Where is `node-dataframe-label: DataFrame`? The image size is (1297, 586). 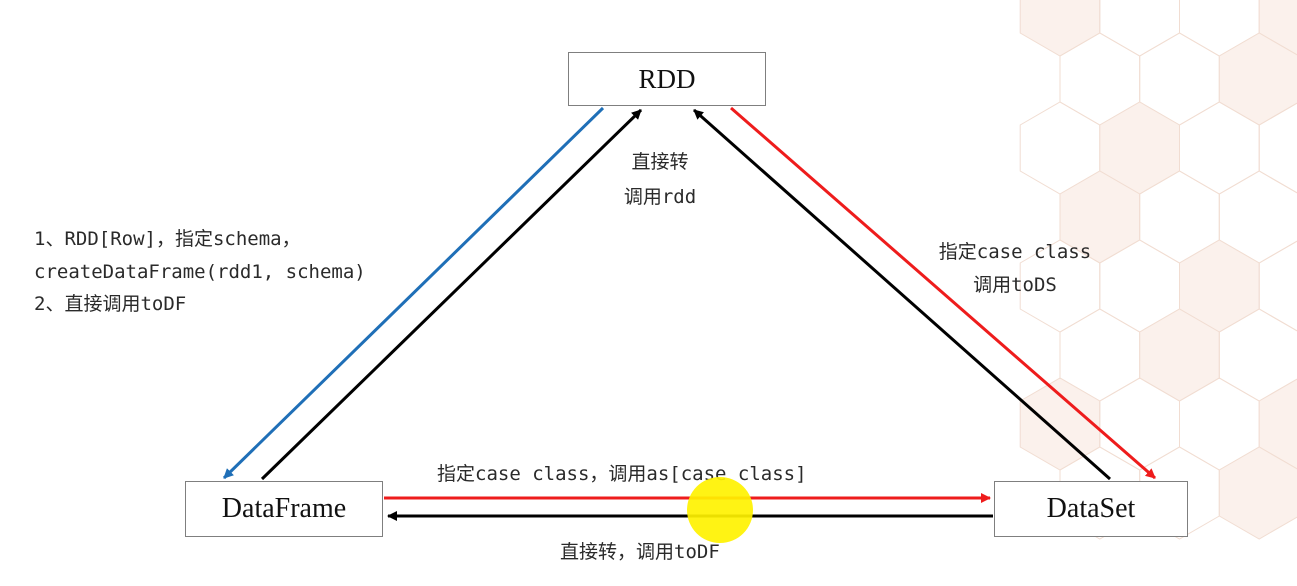 node-dataframe-label: DataFrame is located at coordinates (284, 508).